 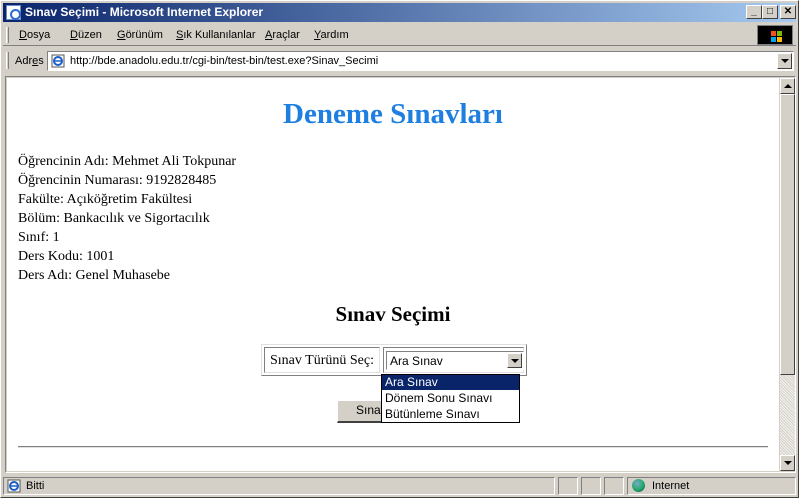 I want to click on exam-type-select: Ara Sınav, so click(x=455, y=360).